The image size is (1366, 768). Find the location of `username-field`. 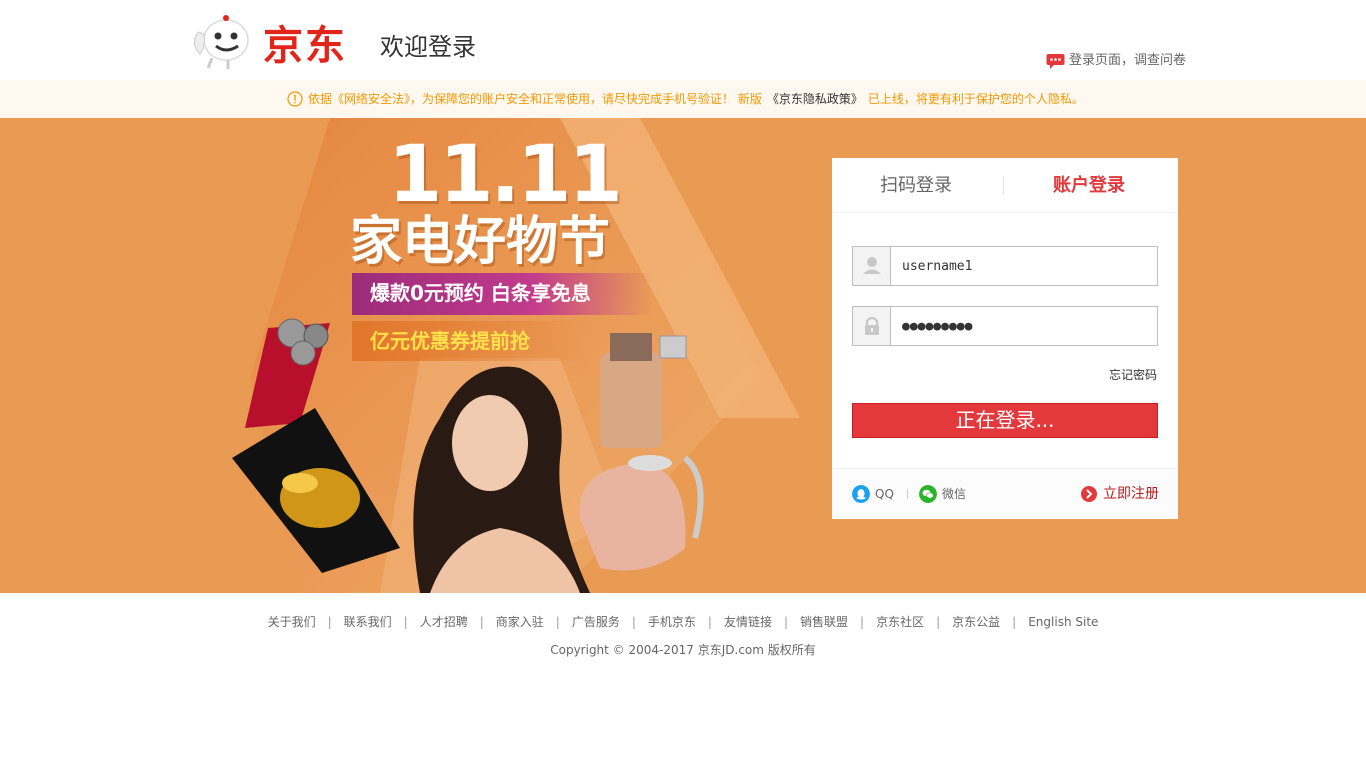

username-field is located at coordinates (1005, 266).